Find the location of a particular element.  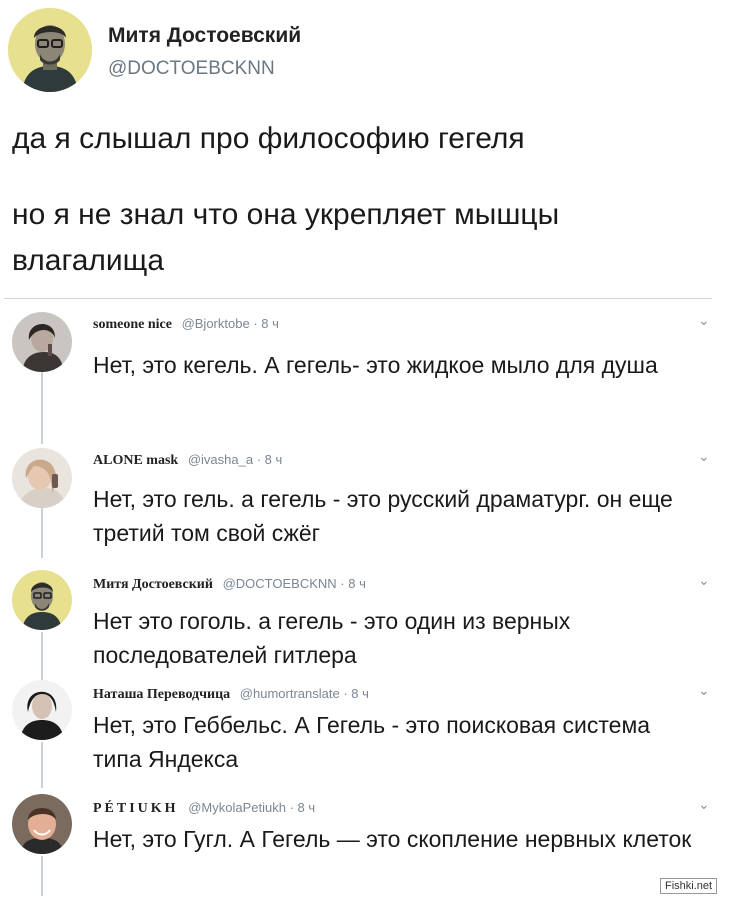

author-avatar is located at coordinates (50, 50).